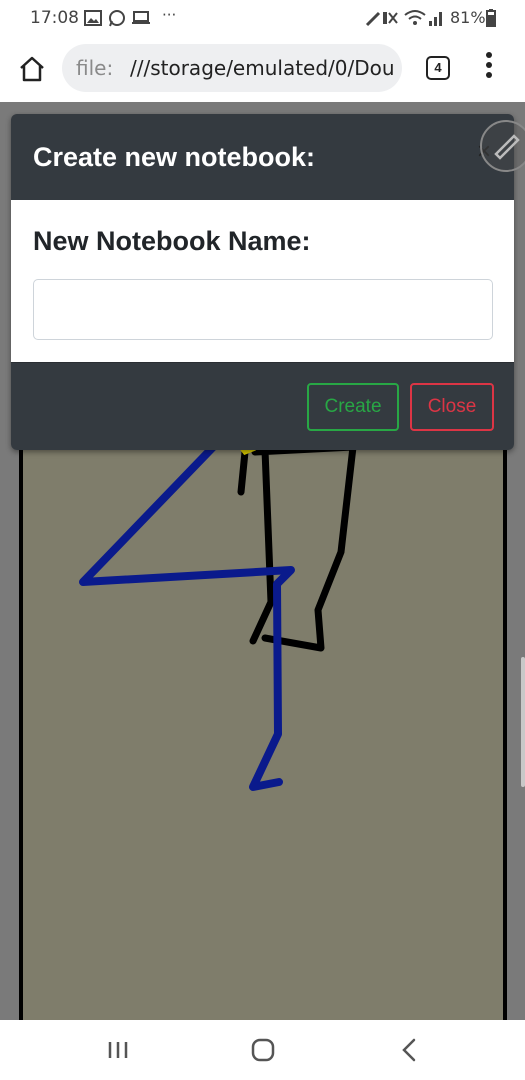 This screenshot has width=525, height=1080. I want to click on blue-stroke, so click(187, 616).